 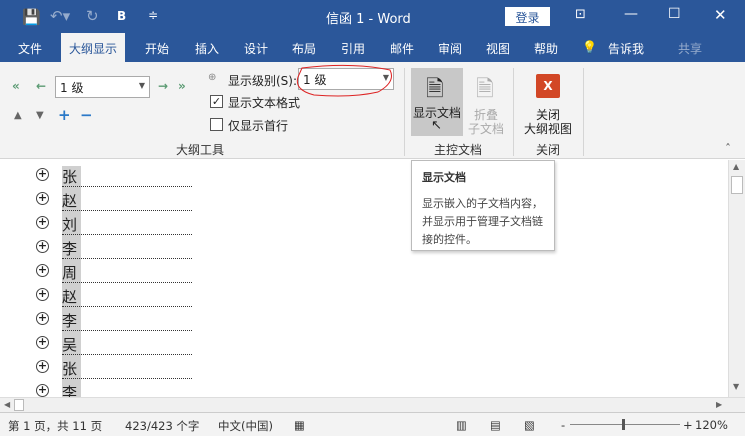 I want to click on undo-icon: ↶▾, so click(x=60, y=16).